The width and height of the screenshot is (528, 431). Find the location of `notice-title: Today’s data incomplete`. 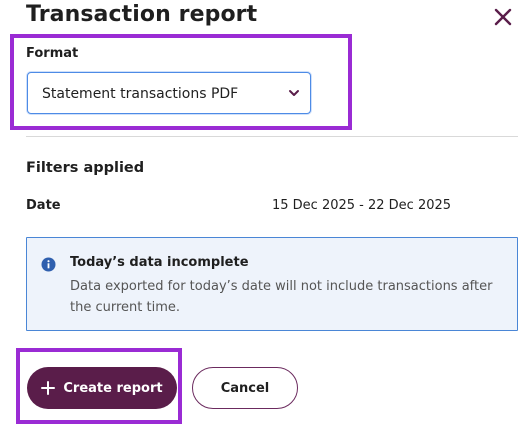

notice-title: Today’s data incomplete is located at coordinates (159, 262).